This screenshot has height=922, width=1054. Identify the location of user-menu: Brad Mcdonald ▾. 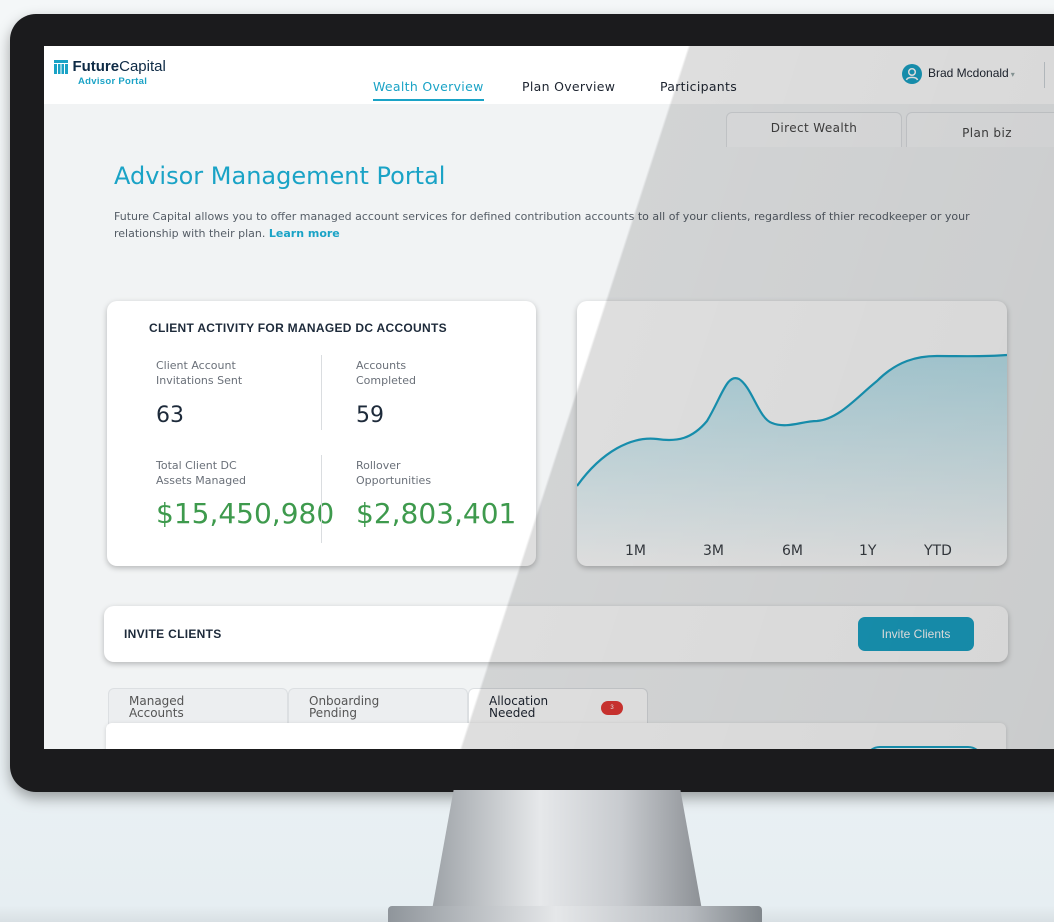
(958, 74).